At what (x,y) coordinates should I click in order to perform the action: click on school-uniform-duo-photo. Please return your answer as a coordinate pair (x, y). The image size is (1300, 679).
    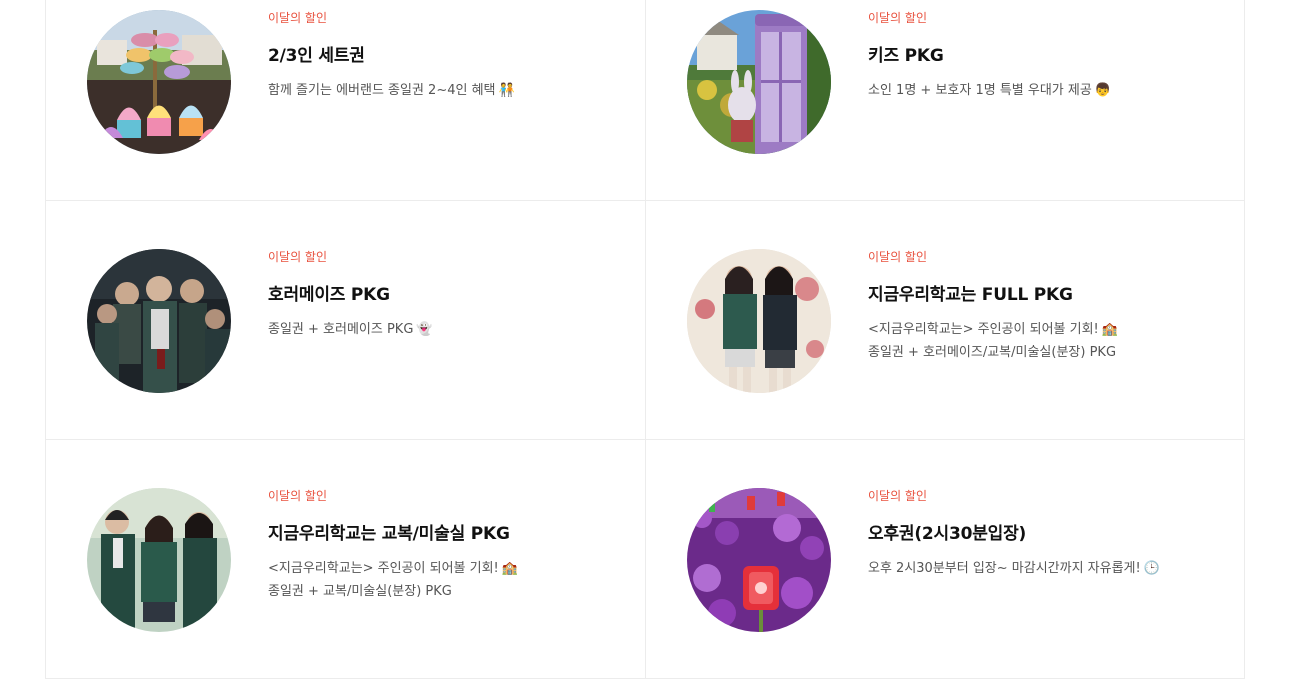
    Looking at the image, I should click on (759, 321).